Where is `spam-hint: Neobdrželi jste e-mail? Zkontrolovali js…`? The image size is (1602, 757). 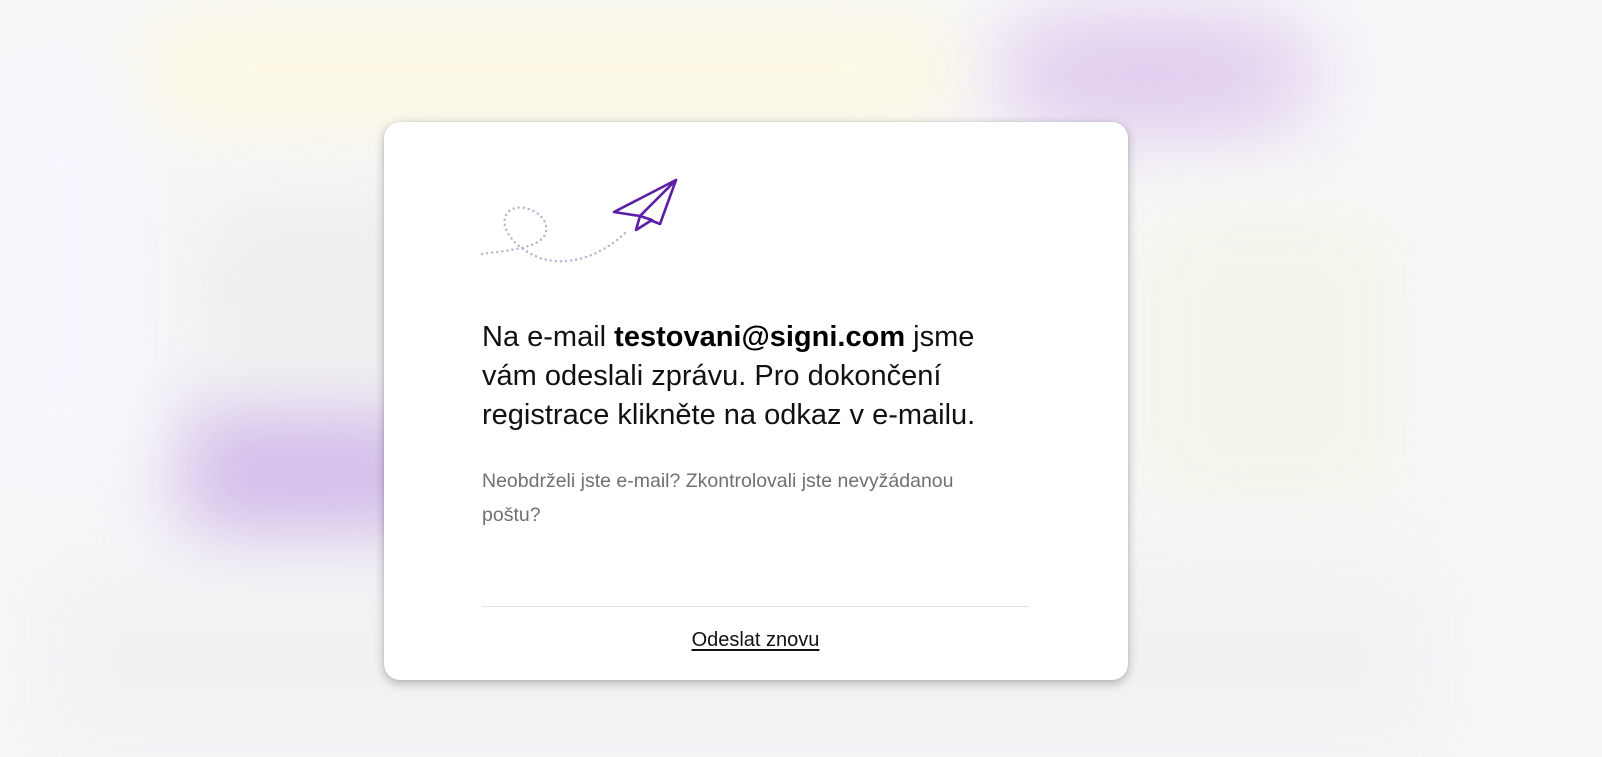 spam-hint: Neobdrželi jste e-mail? Zkontrolovali js… is located at coordinates (718, 498).